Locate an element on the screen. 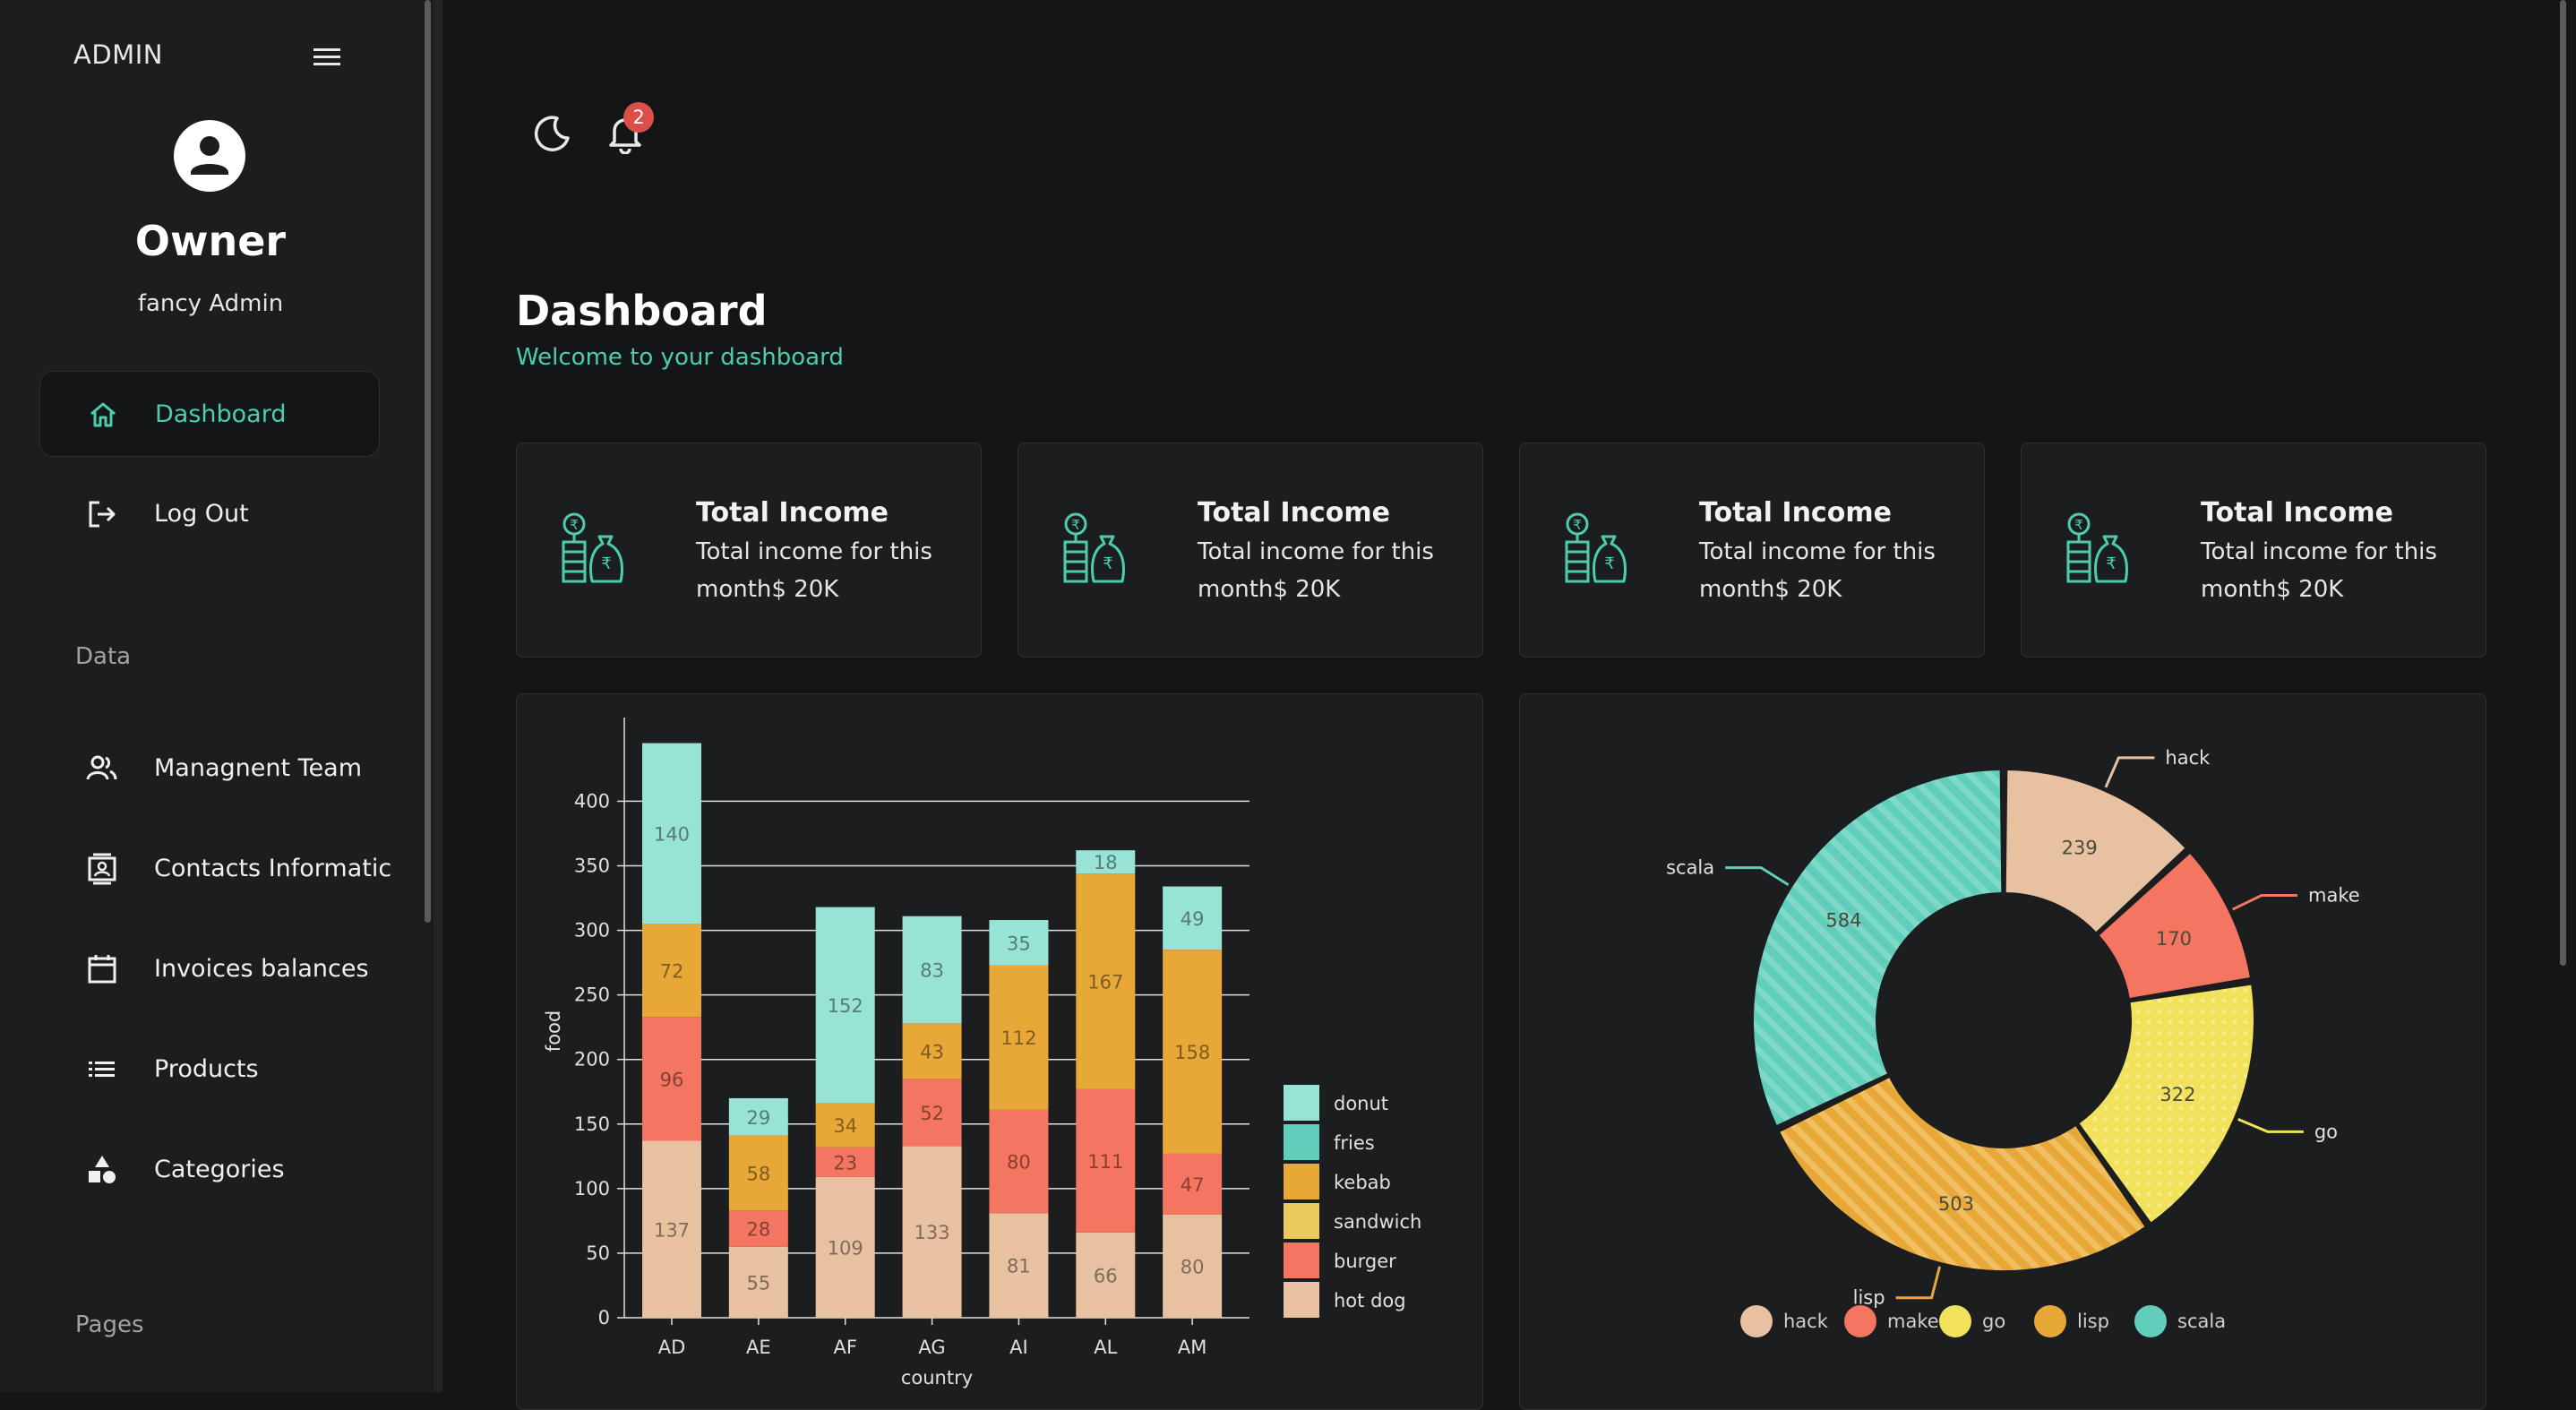 This screenshot has height=1410, width=2576. y-tick-label: 300 is located at coordinates (592, 930).